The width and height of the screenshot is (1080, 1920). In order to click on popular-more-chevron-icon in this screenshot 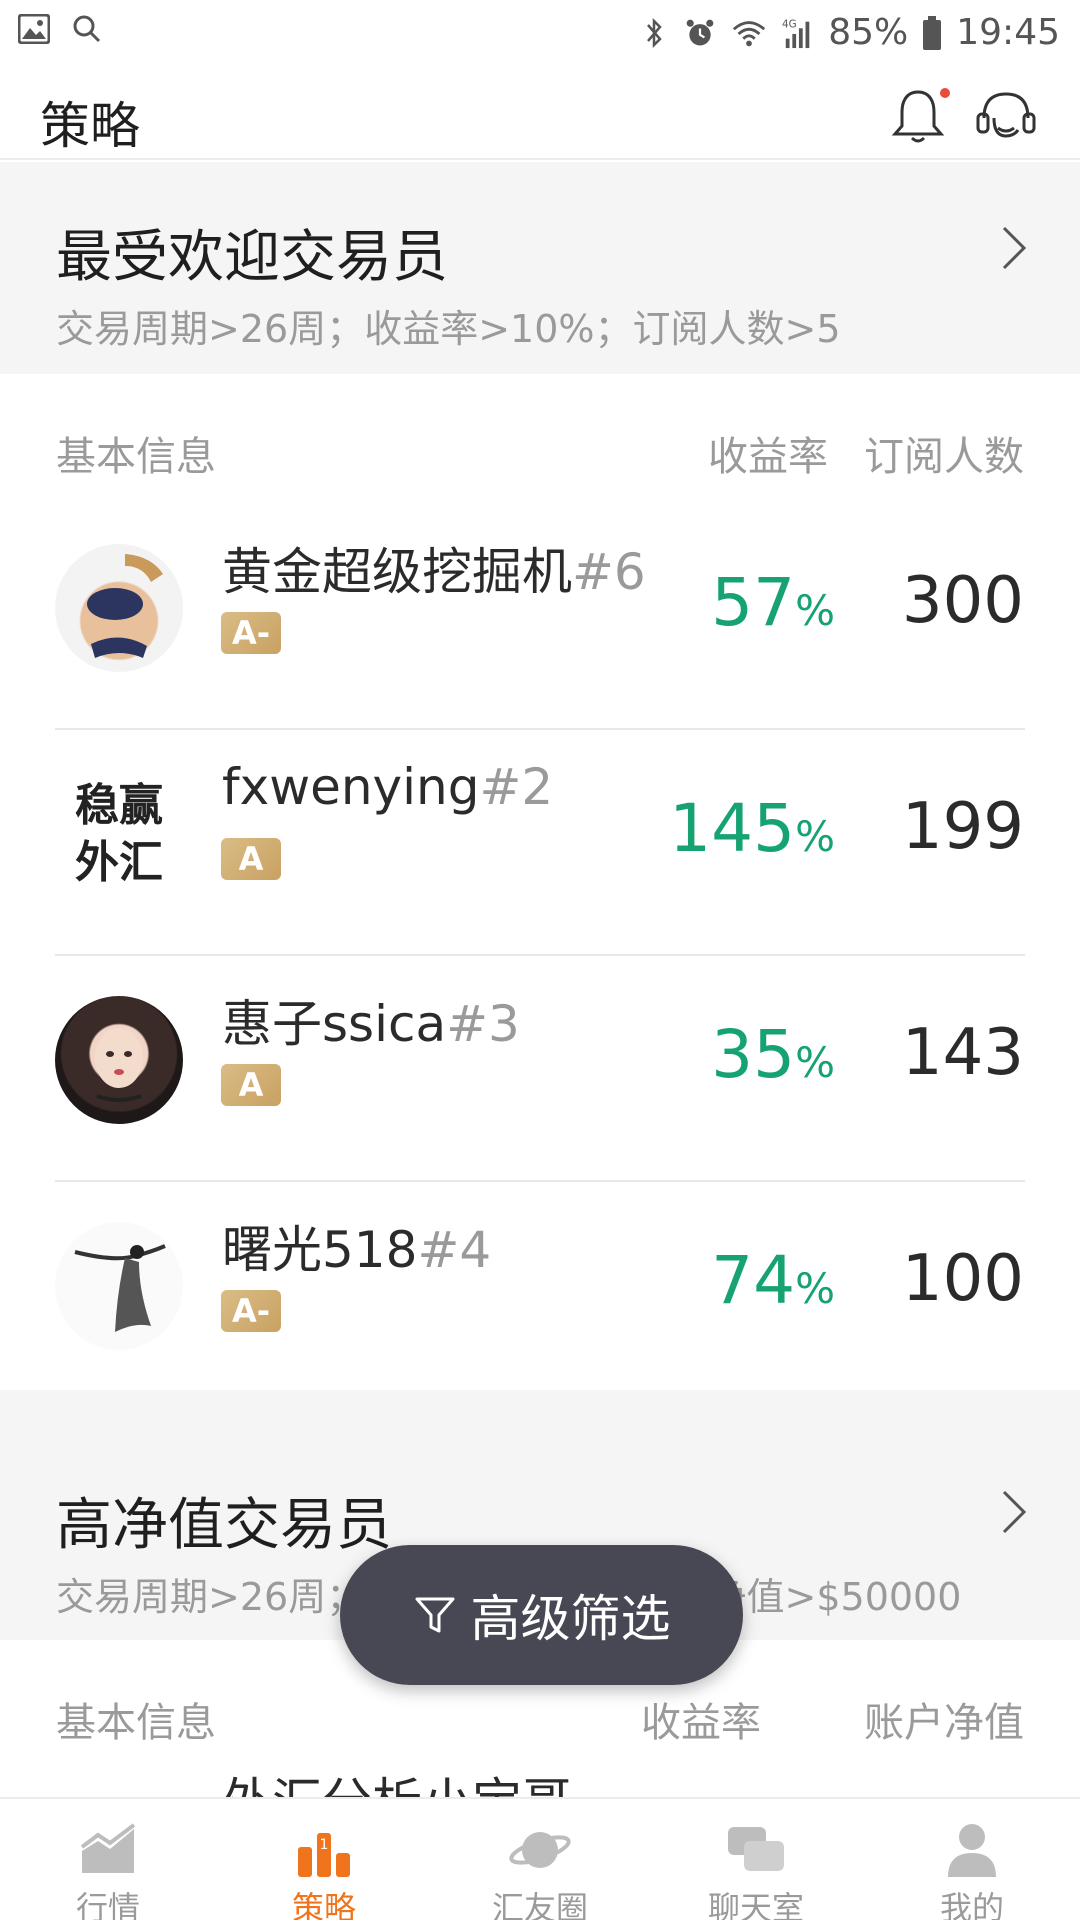, I will do `click(1015, 248)`.